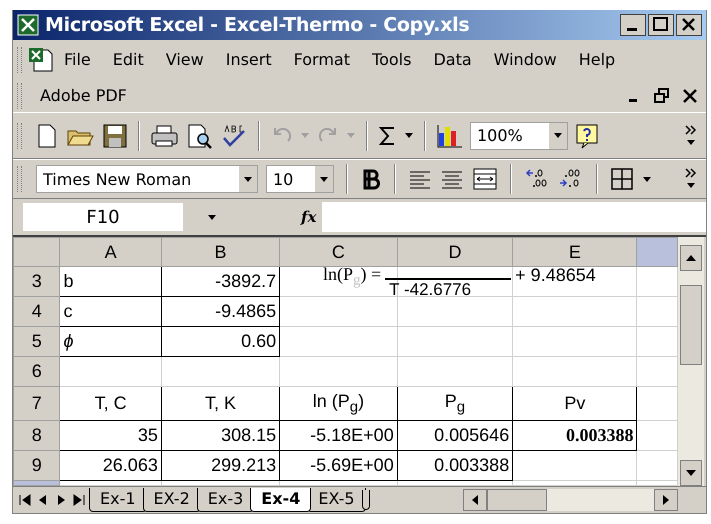 This screenshot has width=711, height=524. What do you see at coordinates (525, 60) in the screenshot?
I see `menu-item: Window` at bounding box center [525, 60].